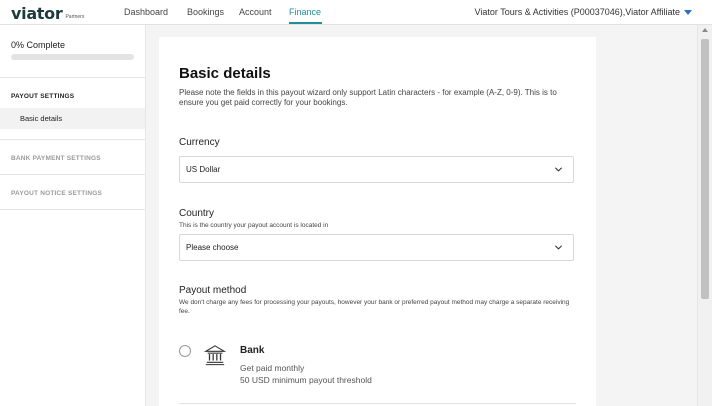  Describe the element at coordinates (212, 247) in the screenshot. I see `country-select-placeholder: Please choose` at that location.